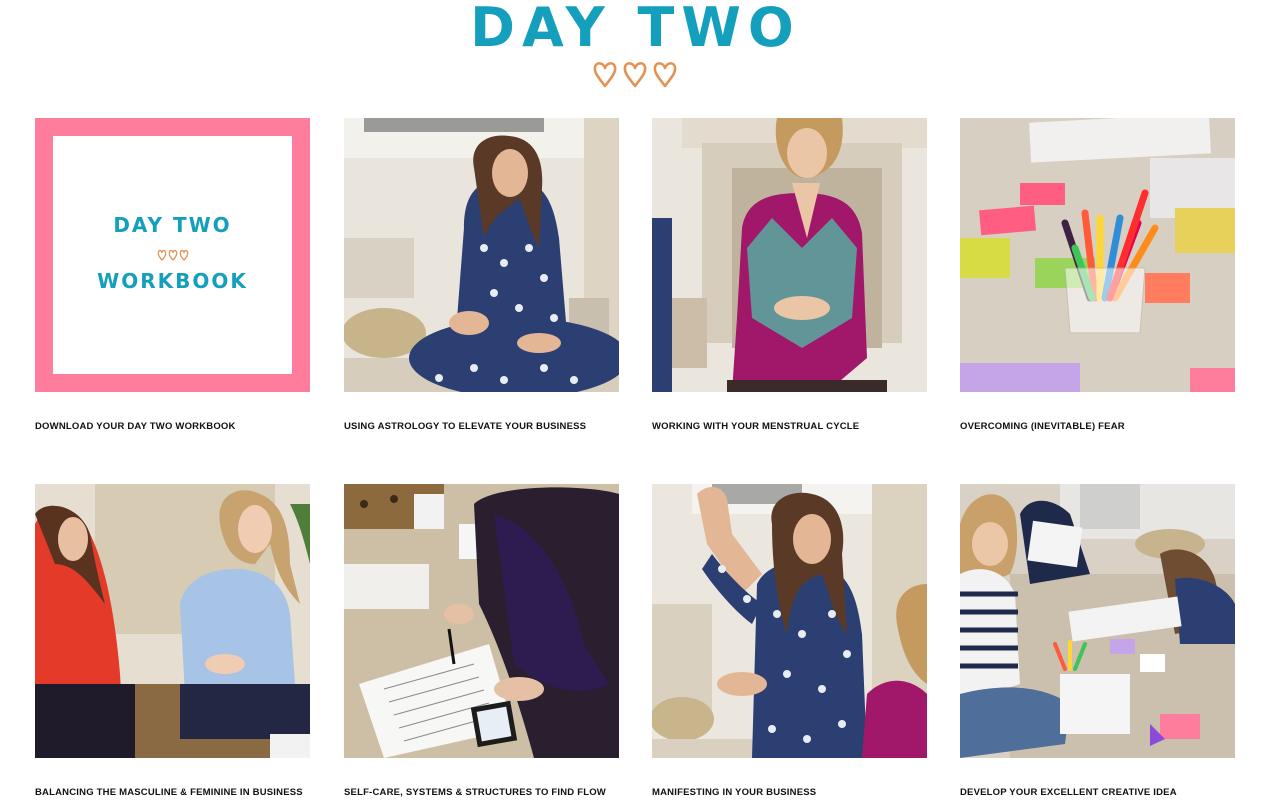 The width and height of the screenshot is (1271, 810). What do you see at coordinates (1105, 426) in the screenshot?
I see `lesson-link: OVERCOMING (INEVITABLE) FEAR` at bounding box center [1105, 426].